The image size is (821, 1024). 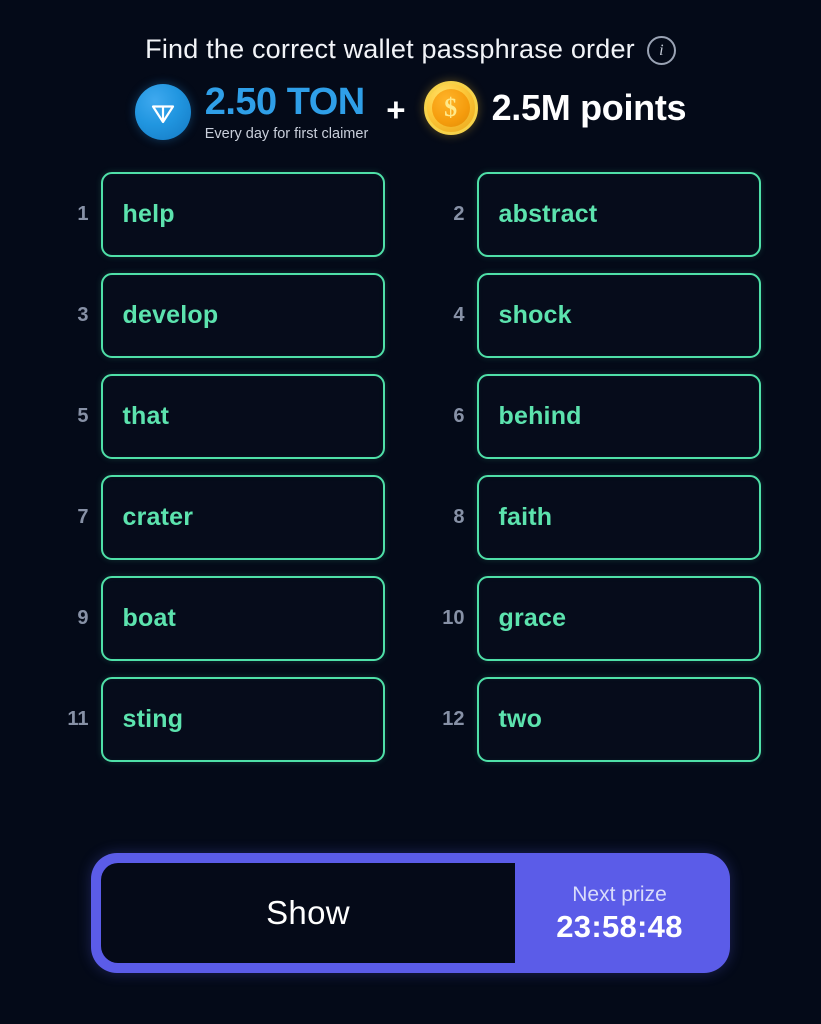 I want to click on passphrase-cell: 11 sting, so click(x=223, y=719).